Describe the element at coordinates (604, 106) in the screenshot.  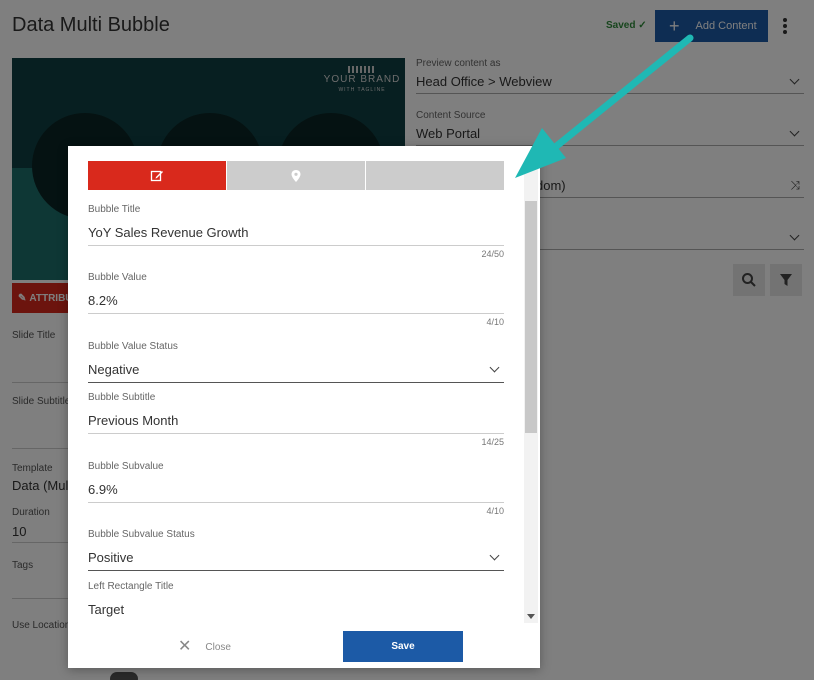
I see `annotation-arrow-icon` at that location.